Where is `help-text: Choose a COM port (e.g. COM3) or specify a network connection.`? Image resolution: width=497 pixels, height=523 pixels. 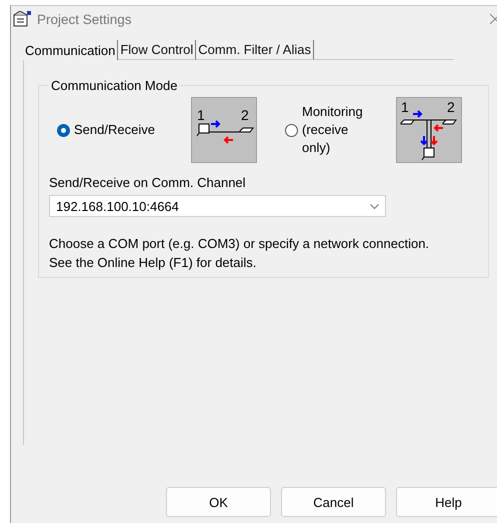 help-text: Choose a COM port (e.g. COM3) or specify a network connection. is located at coordinates (239, 244).